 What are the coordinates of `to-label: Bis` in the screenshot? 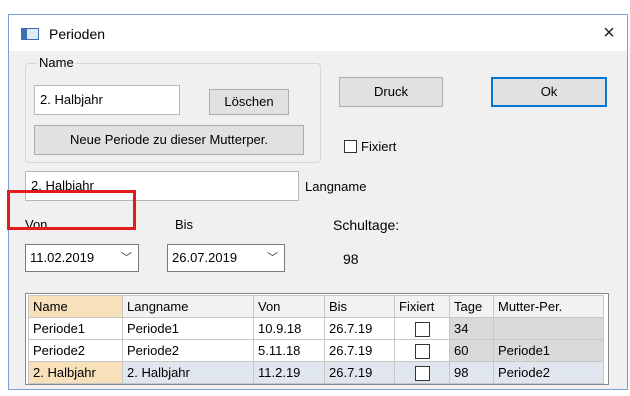 It's located at (184, 224).